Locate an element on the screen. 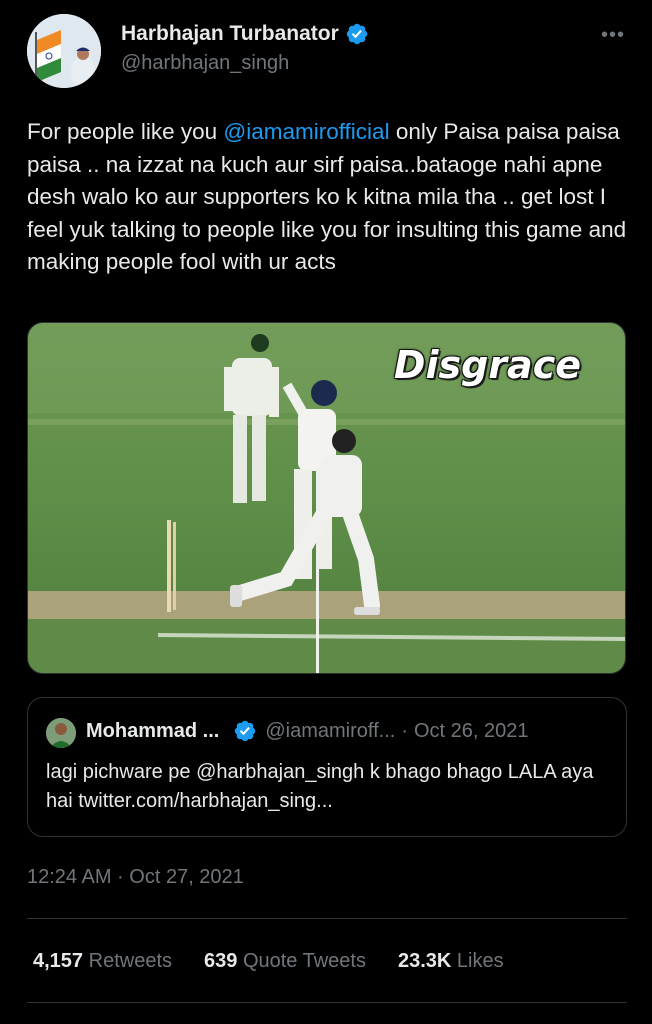 This screenshot has height=1024, width=652. author-display-name: Harbhajan Turbanator is located at coordinates (230, 34).